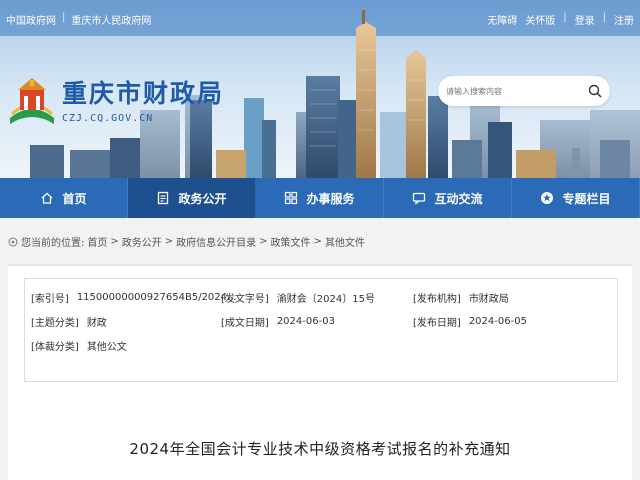  Describe the element at coordinates (291, 241) in the screenshot. I see `breadcrumb-policy-docs: 政策文件` at that location.